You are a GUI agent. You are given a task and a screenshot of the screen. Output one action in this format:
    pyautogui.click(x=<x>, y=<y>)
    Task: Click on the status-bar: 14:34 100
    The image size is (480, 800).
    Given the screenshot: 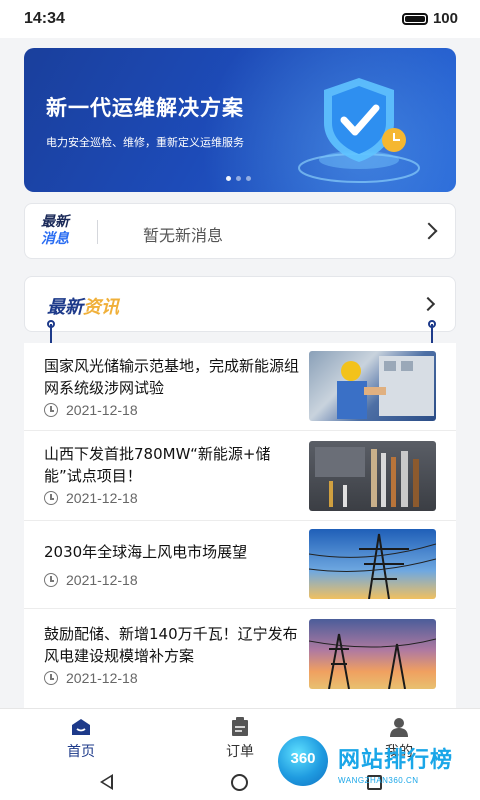 What is the action you would take?
    pyautogui.click(x=240, y=19)
    